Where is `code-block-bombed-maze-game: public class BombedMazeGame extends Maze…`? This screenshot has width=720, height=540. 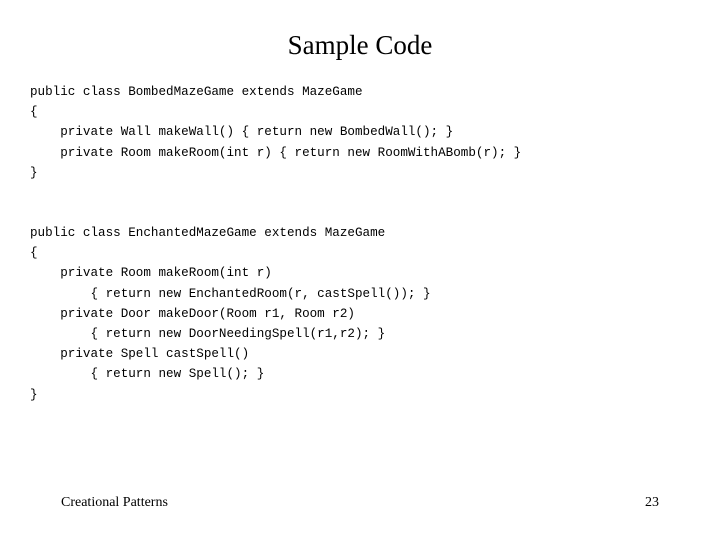
code-block-bombed-maze-game: public class BombedMazeGame extends Maze… is located at coordinates (275, 132).